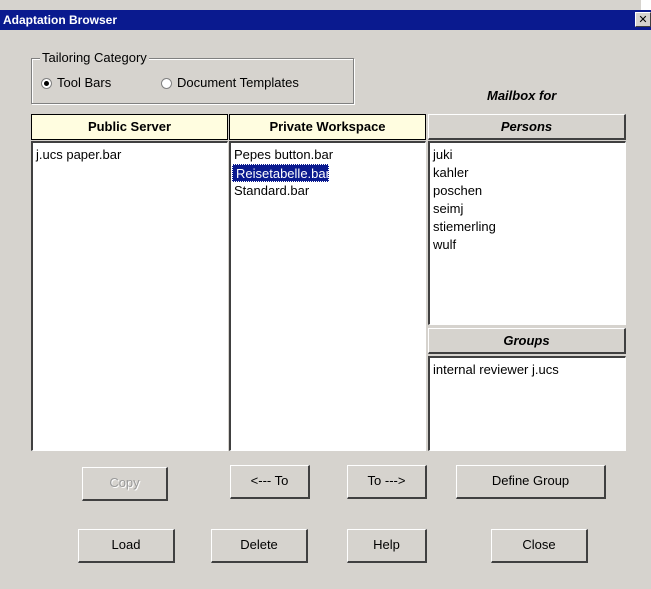 The height and width of the screenshot is (589, 651). Describe the element at coordinates (527, 370) in the screenshot. I see `list-item: internal reviewer j.ucs` at that location.